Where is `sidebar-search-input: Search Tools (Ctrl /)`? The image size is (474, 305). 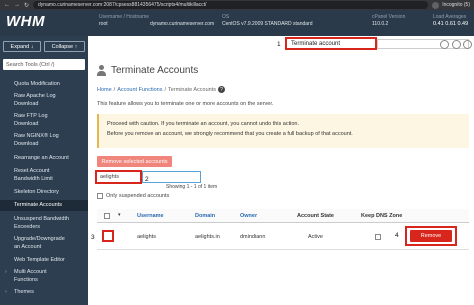
sidebar-search-input: Search Tools (Ctrl /) is located at coordinates (44, 64).